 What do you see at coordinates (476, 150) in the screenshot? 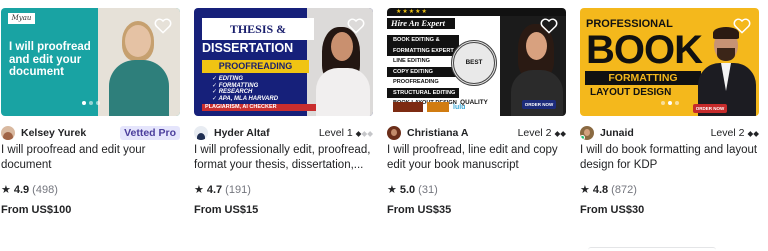
I see `gig-title-line: I will proofread, line edit and copy` at bounding box center [476, 150].